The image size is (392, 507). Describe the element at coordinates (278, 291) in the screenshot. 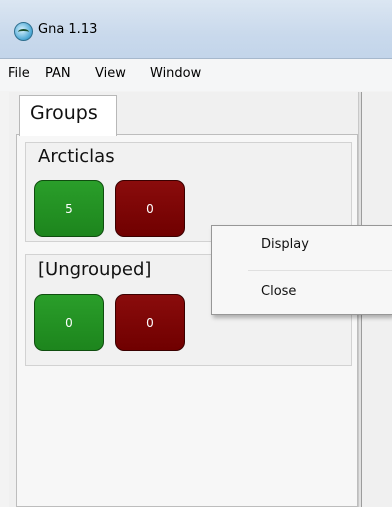

I see `context-menu-item-close: Close` at that location.